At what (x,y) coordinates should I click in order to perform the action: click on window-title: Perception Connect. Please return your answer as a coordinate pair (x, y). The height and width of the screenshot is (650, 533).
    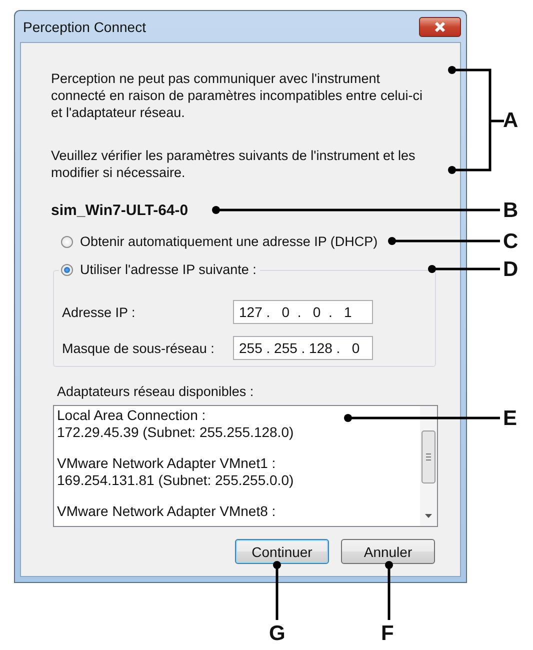
    Looking at the image, I should click on (84, 26).